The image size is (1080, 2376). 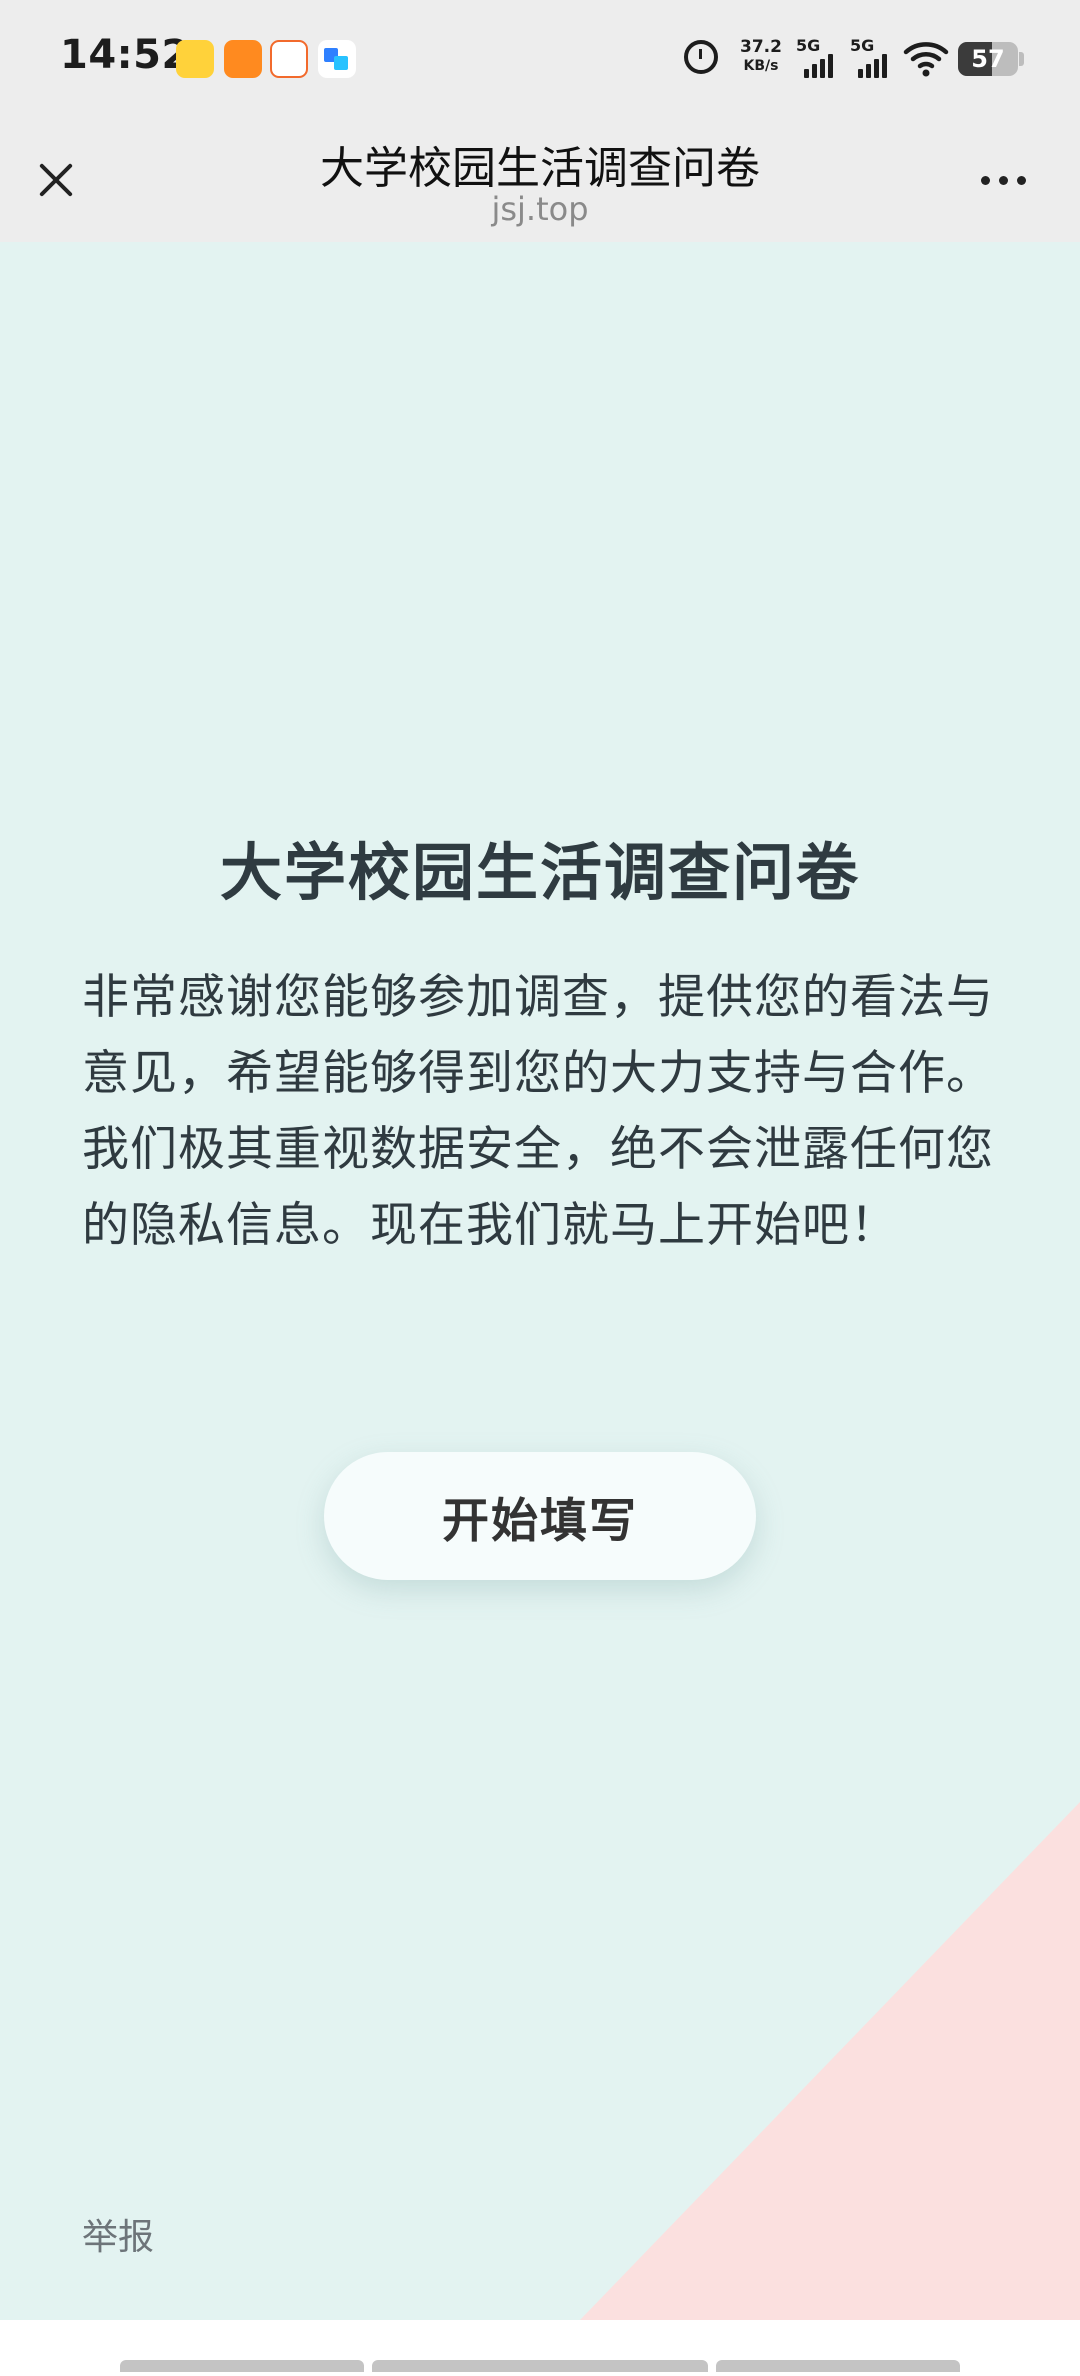 I want to click on status-time: 14:52, so click(x=125, y=55).